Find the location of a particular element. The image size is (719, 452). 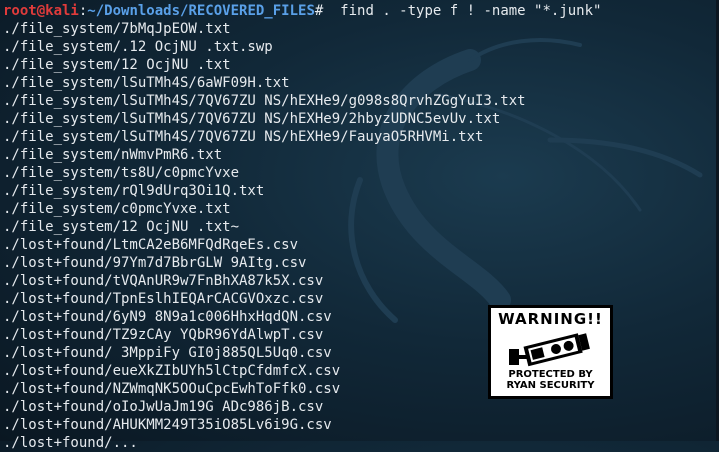

output-line: ./file_system/rQl9dUrq3Oi1Q.txt is located at coordinates (134, 191).